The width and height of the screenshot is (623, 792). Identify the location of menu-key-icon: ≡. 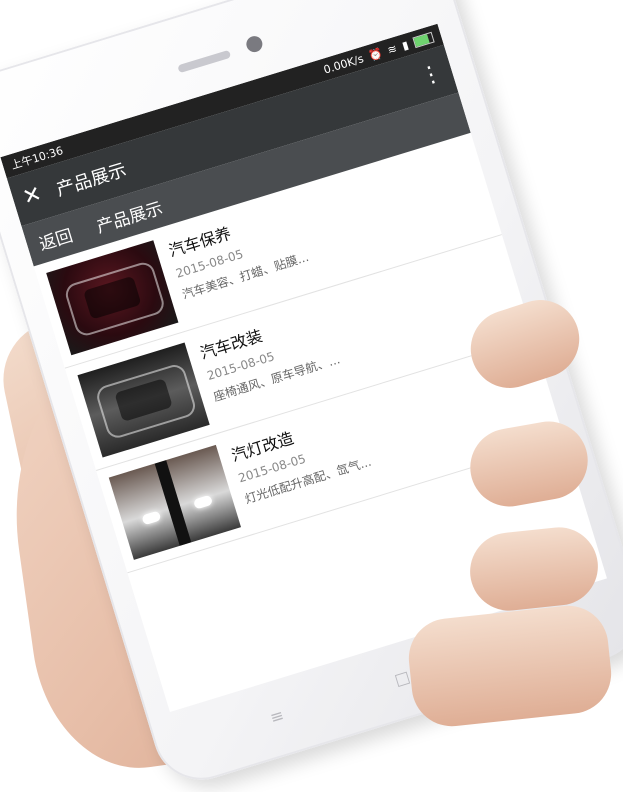
(277, 716).